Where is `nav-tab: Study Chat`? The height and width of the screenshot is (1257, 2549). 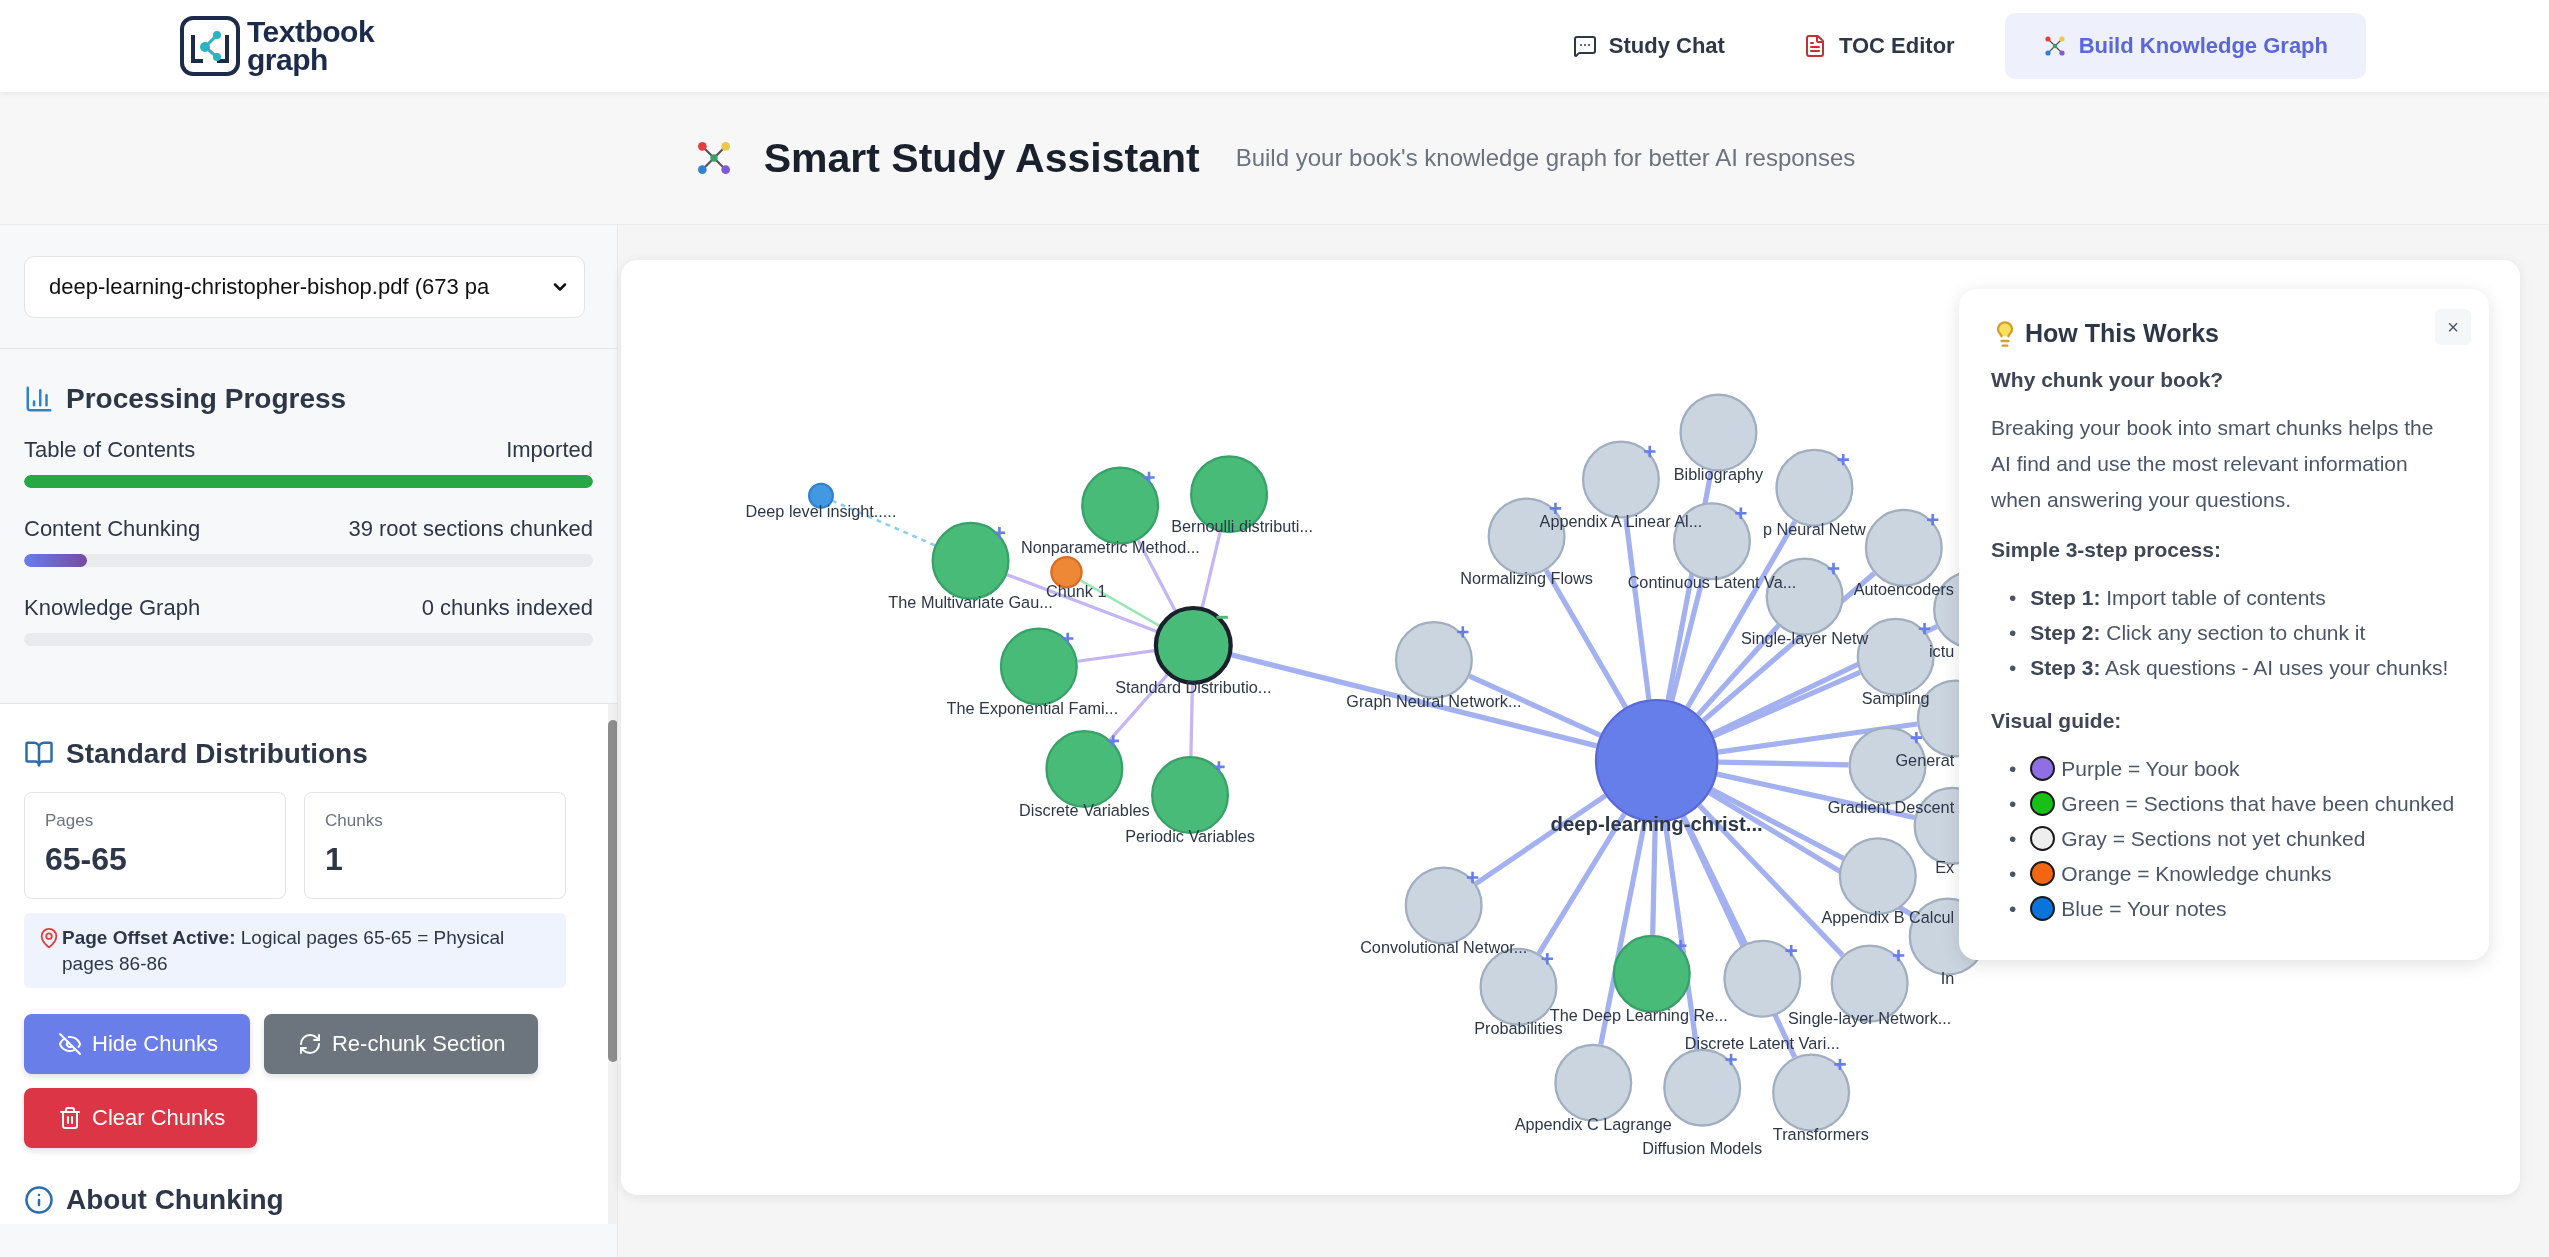
nav-tab: Study Chat is located at coordinates (1648, 46).